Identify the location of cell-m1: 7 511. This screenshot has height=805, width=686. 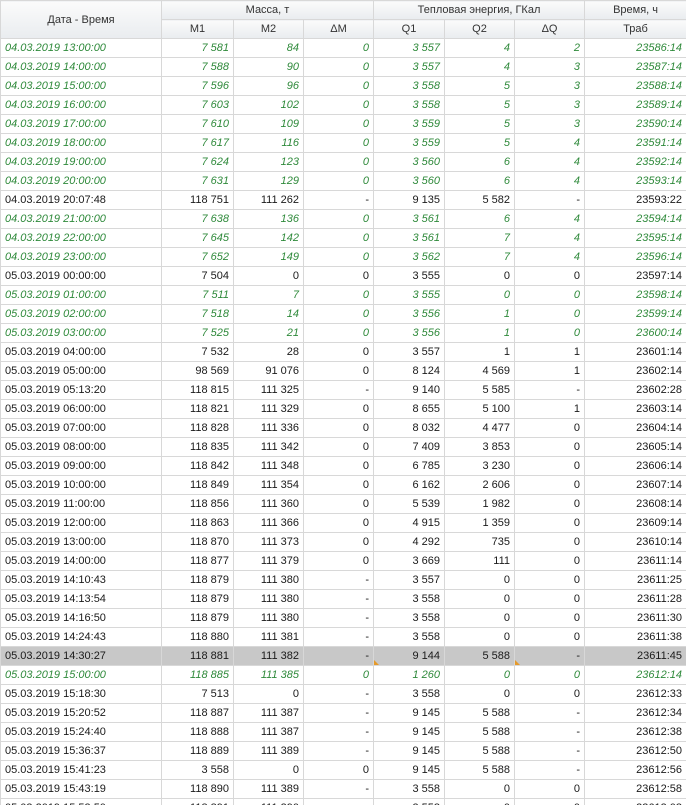
(197, 295).